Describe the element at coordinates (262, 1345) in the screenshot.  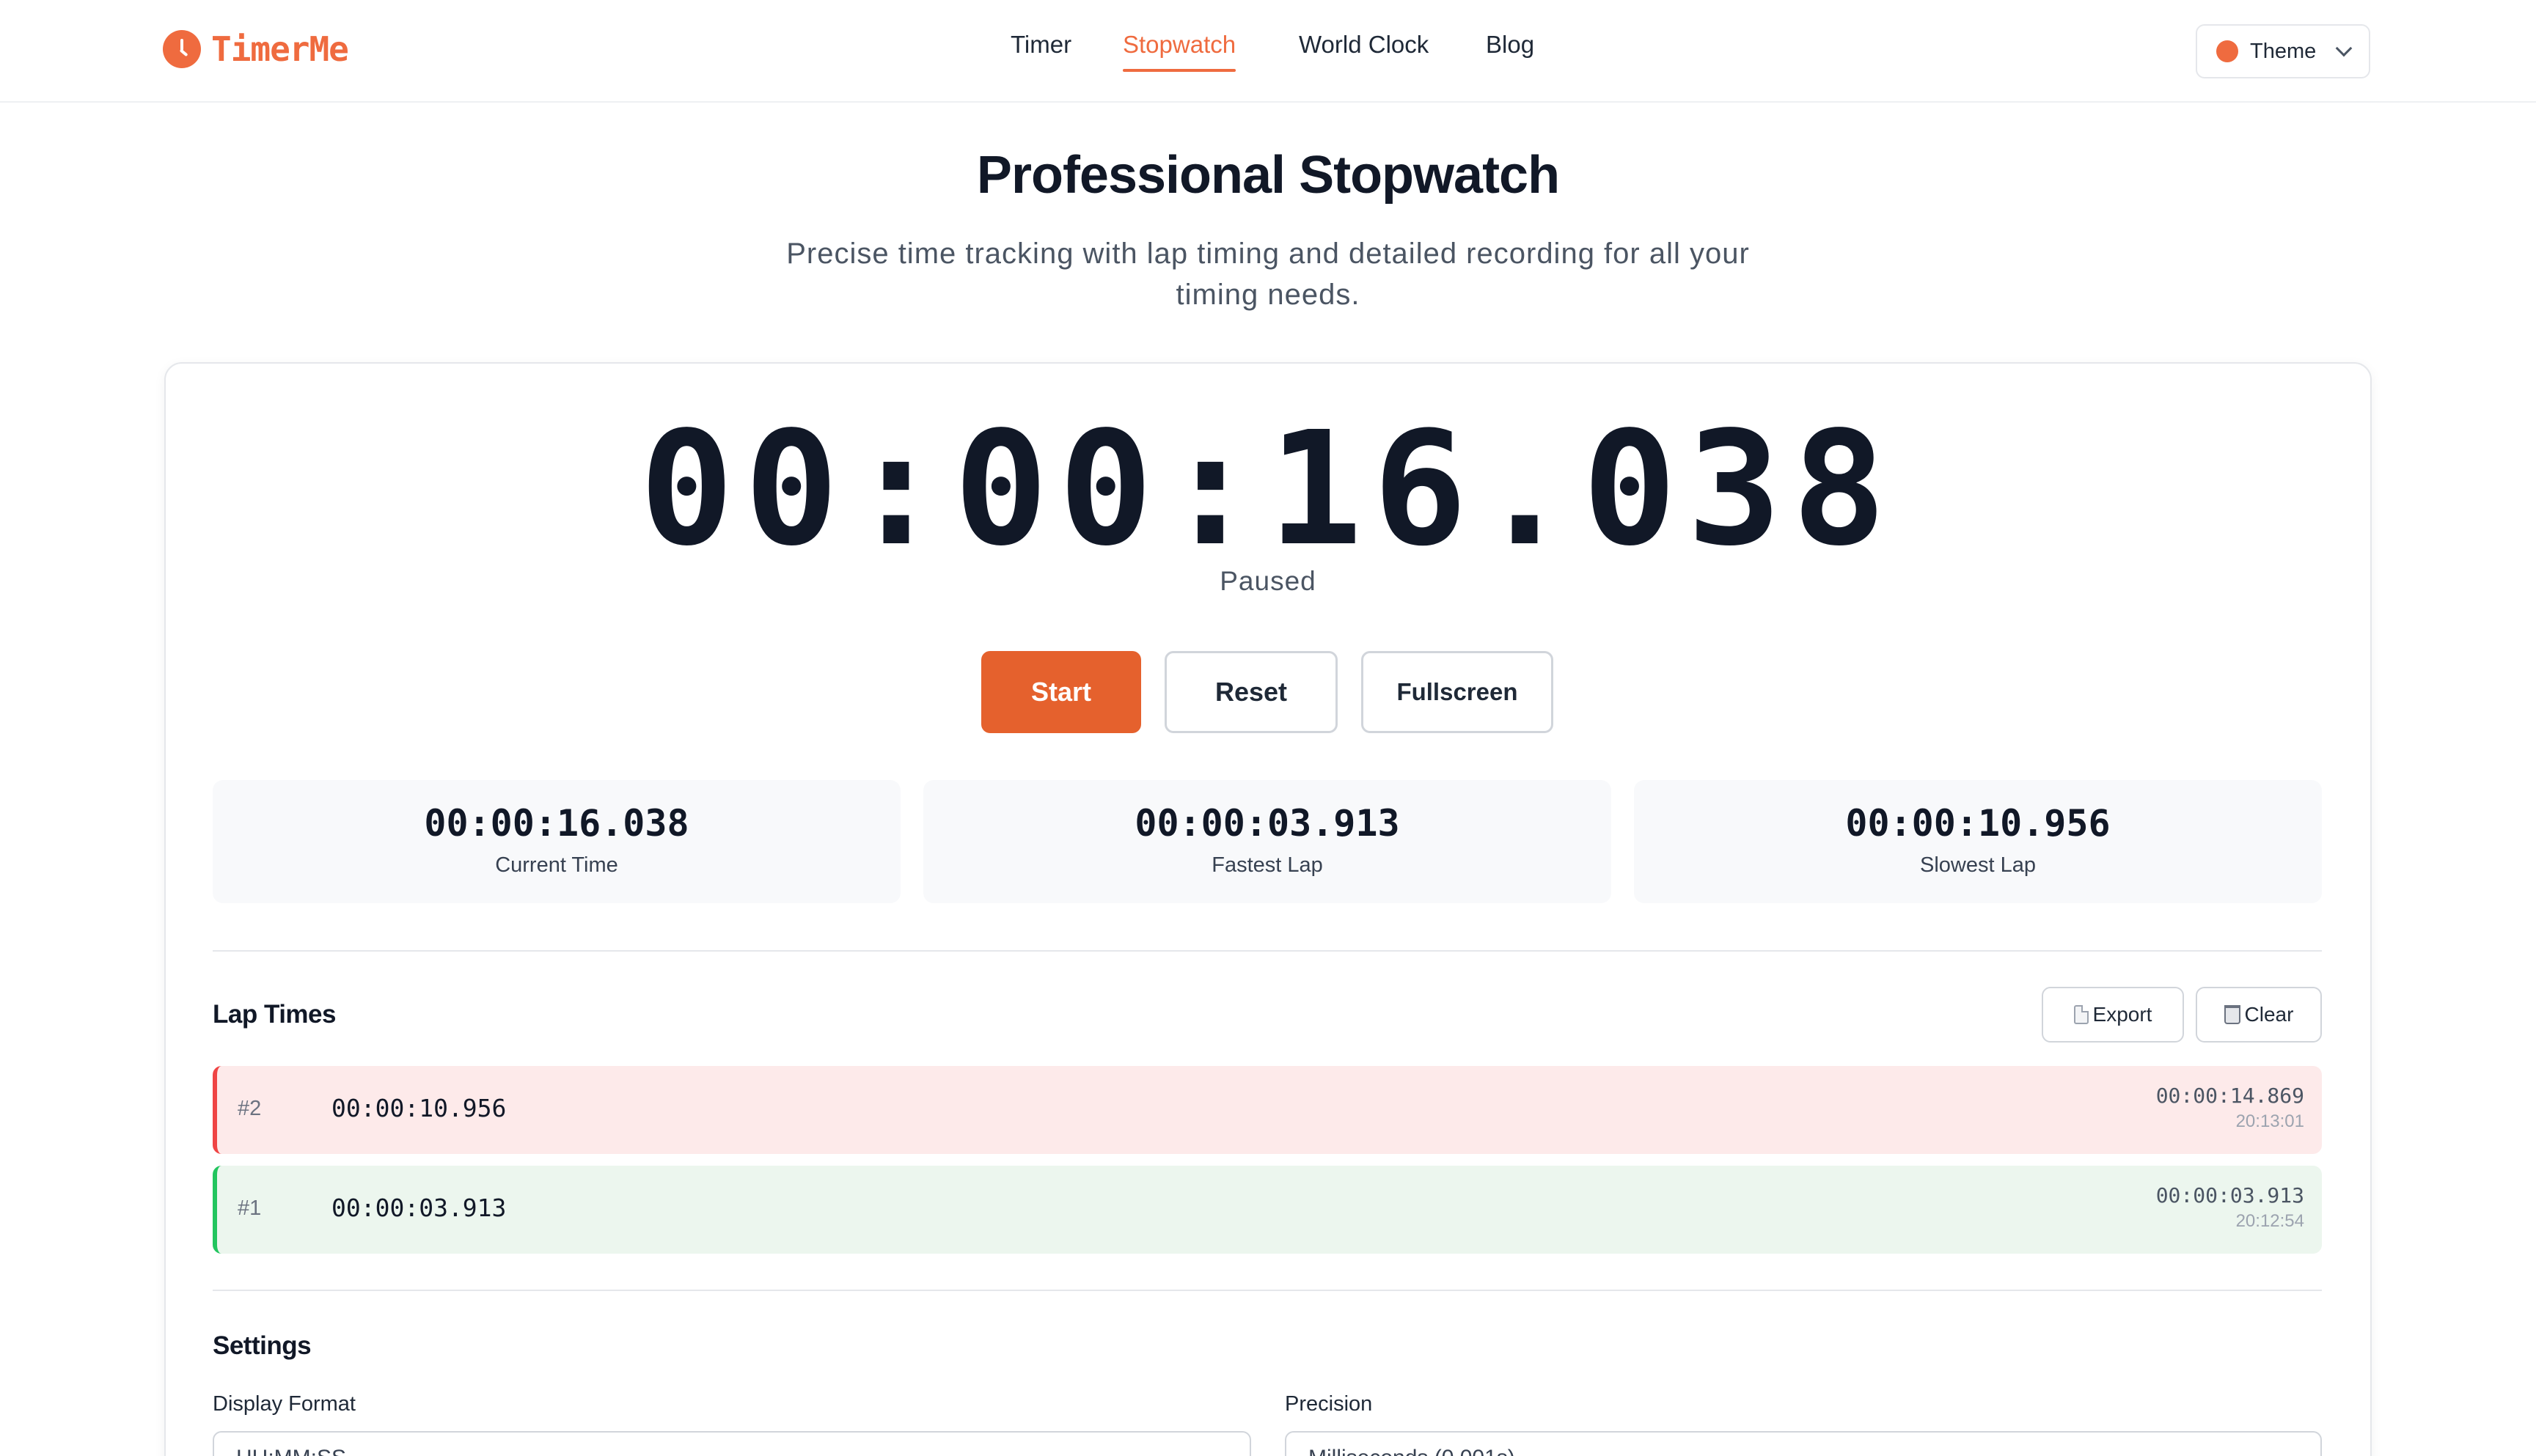
I see `settings-title: Settings` at that location.